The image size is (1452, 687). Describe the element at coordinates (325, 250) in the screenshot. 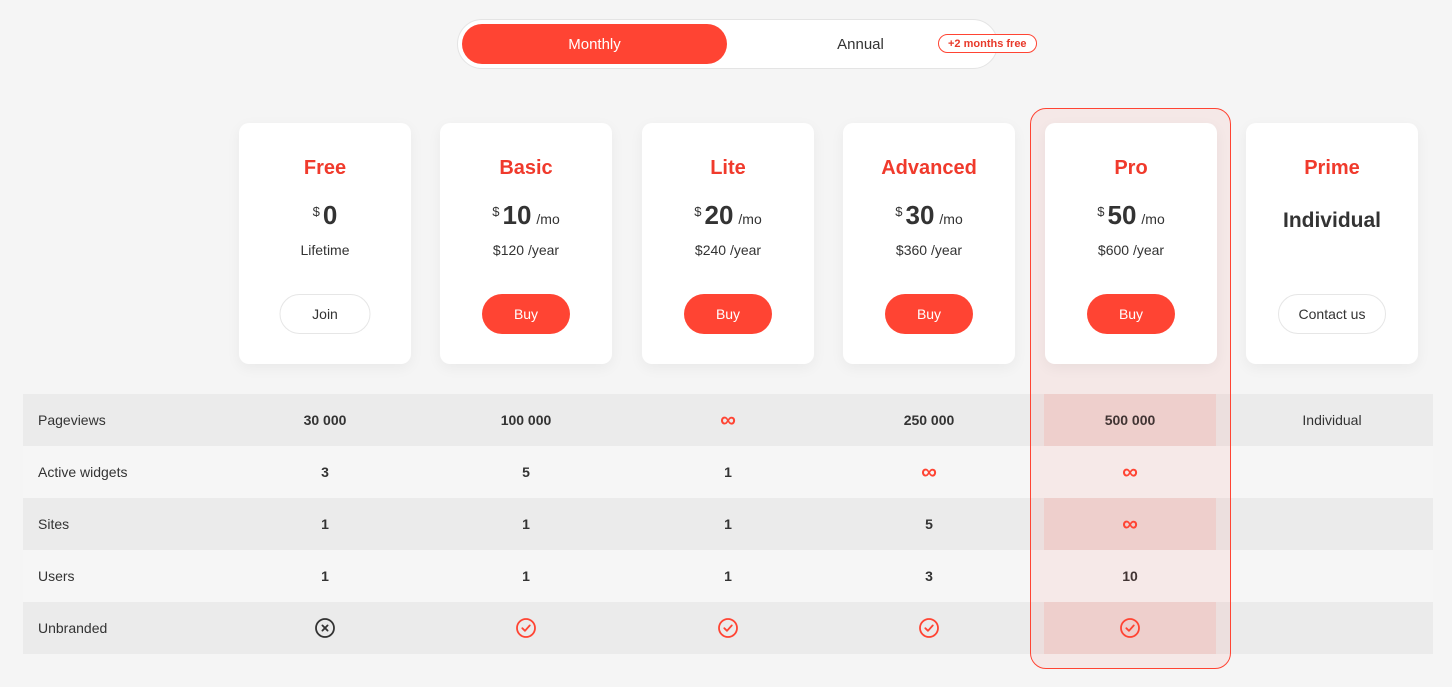

I see `price-subtext: Lifetime` at that location.